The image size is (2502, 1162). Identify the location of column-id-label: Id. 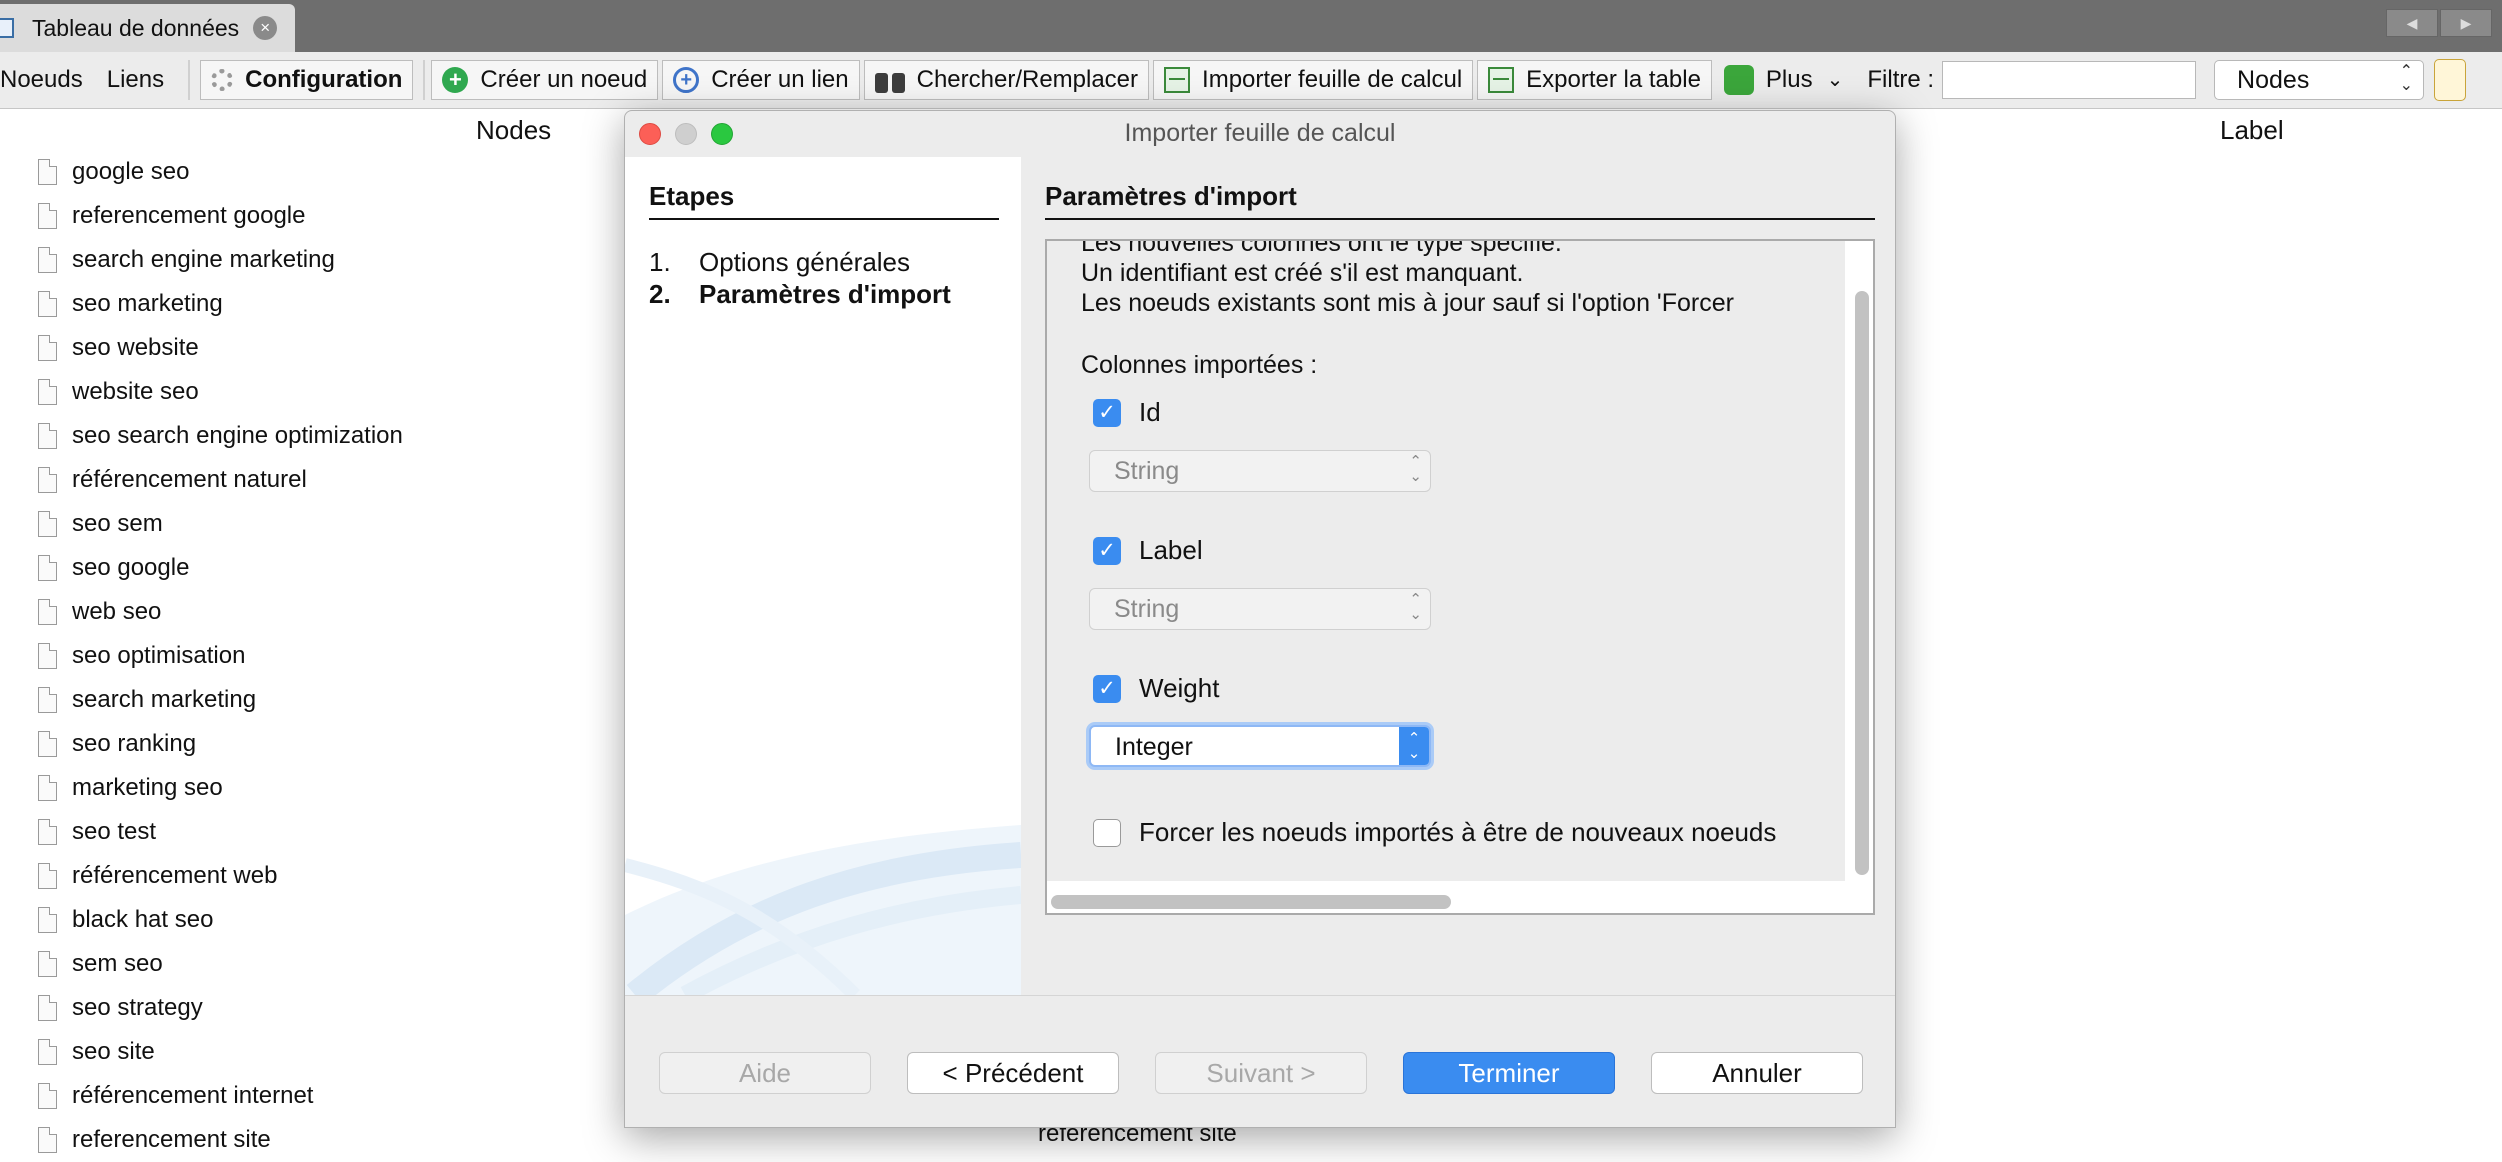
(1150, 412).